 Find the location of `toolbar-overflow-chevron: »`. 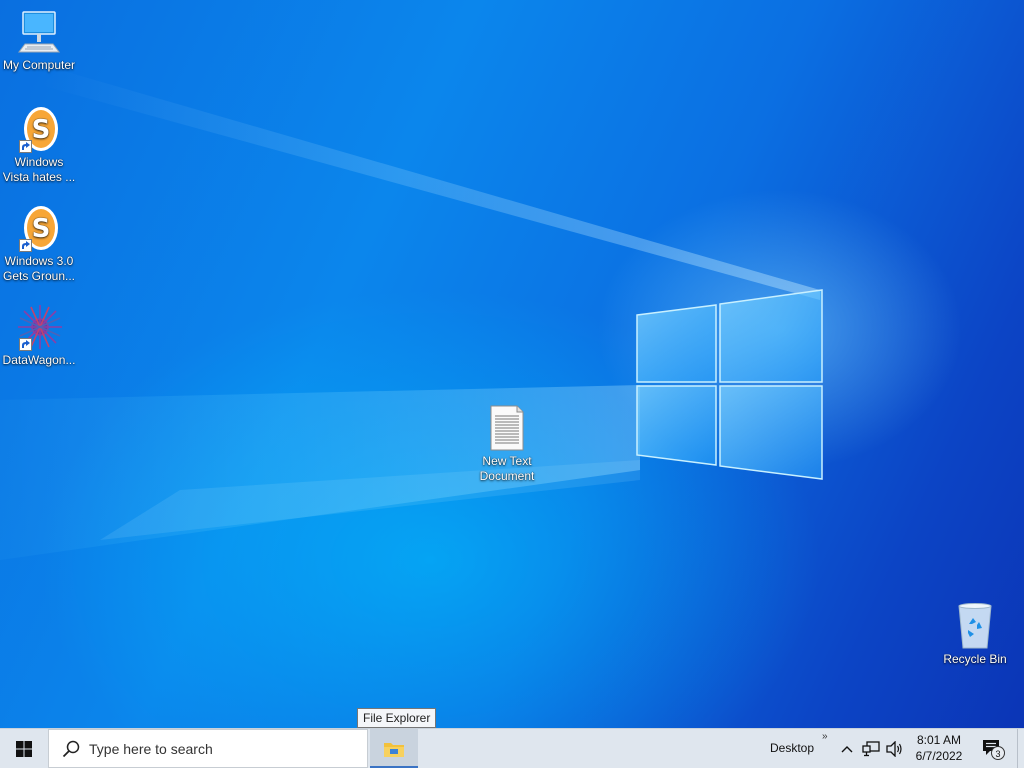

toolbar-overflow-chevron: » is located at coordinates (825, 736).